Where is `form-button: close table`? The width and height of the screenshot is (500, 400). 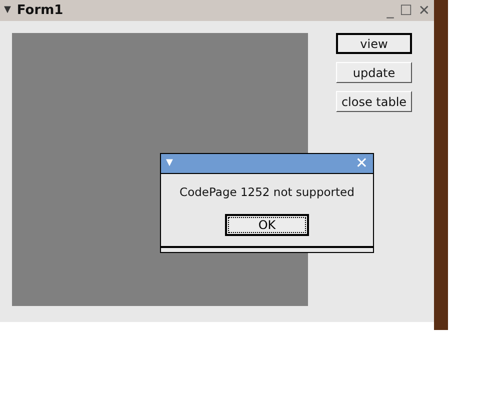
form-button: close table is located at coordinates (374, 101).